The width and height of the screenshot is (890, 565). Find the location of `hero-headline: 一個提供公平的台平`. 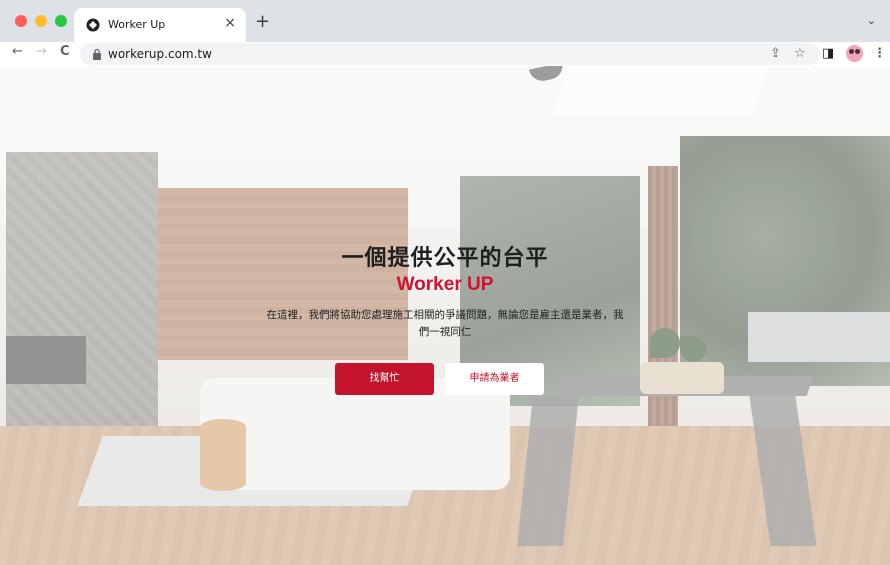

hero-headline: 一個提供公平的台平 is located at coordinates (445, 258).